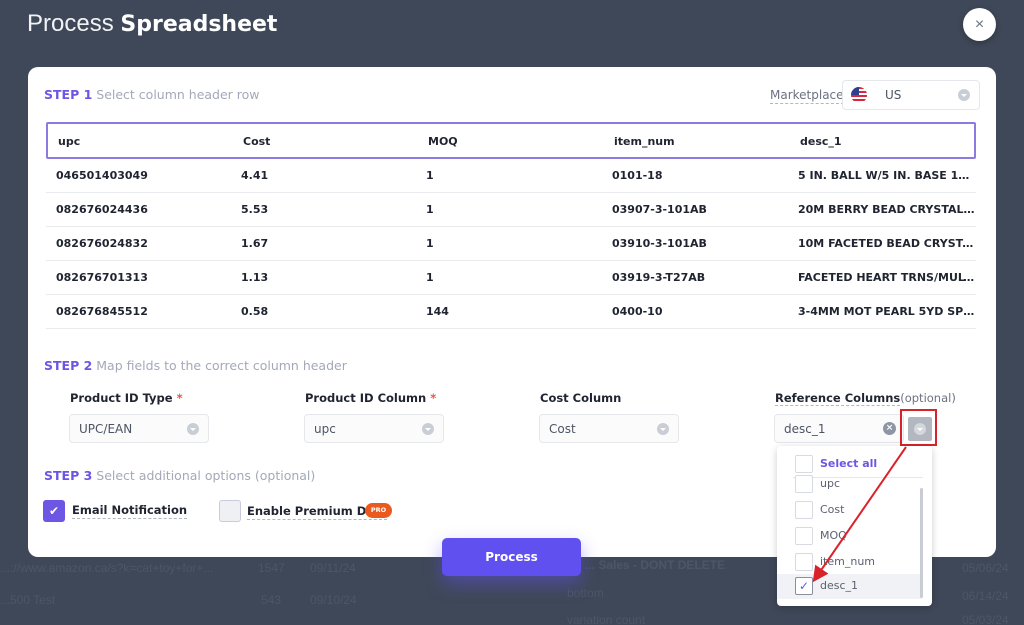 The height and width of the screenshot is (625, 1024). I want to click on clear-icon: ×, so click(889, 428).